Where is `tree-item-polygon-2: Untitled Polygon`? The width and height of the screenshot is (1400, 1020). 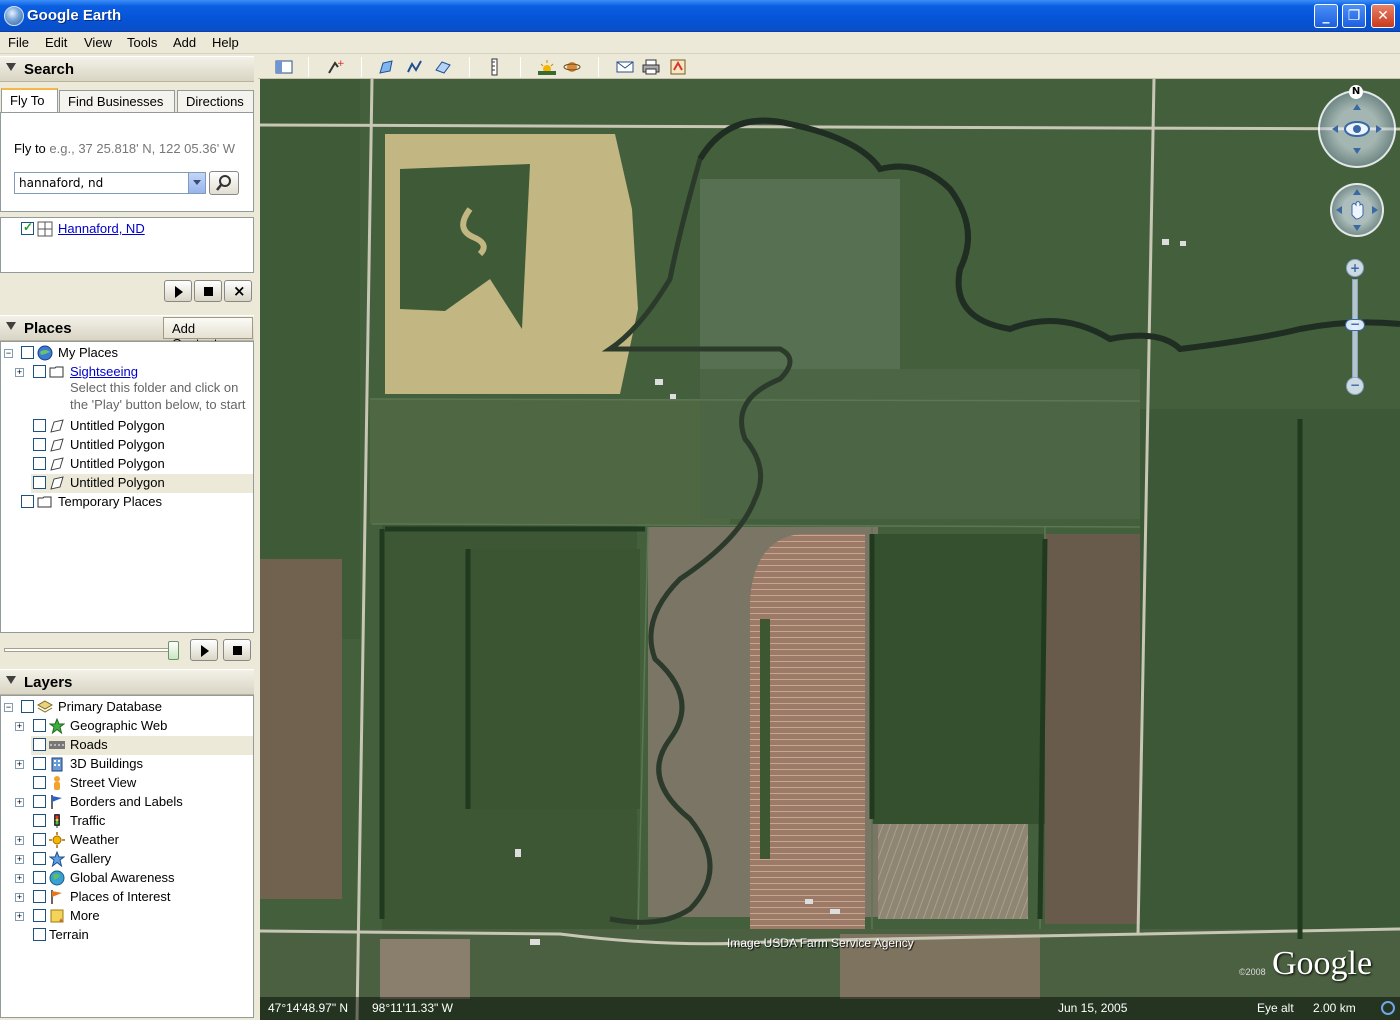 tree-item-polygon-2: Untitled Polygon is located at coordinates (126, 445).